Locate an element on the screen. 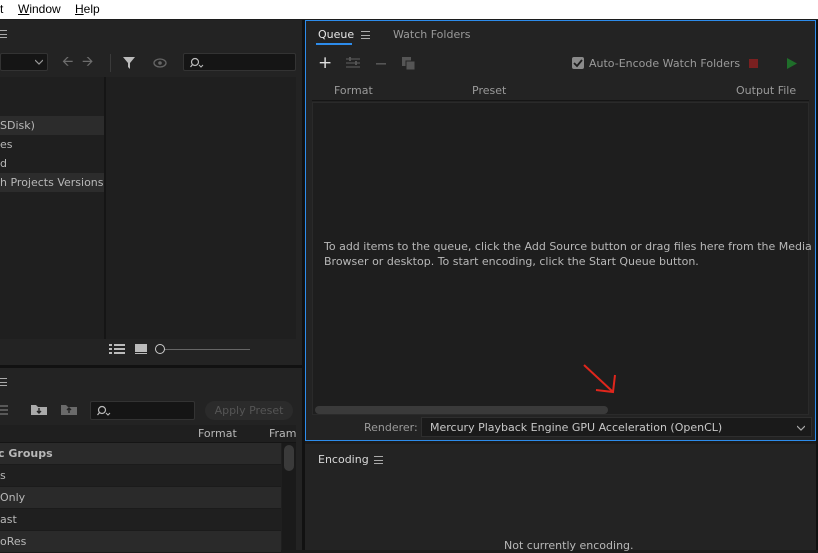  preset-group-title: c Groups is located at coordinates (26, 453).